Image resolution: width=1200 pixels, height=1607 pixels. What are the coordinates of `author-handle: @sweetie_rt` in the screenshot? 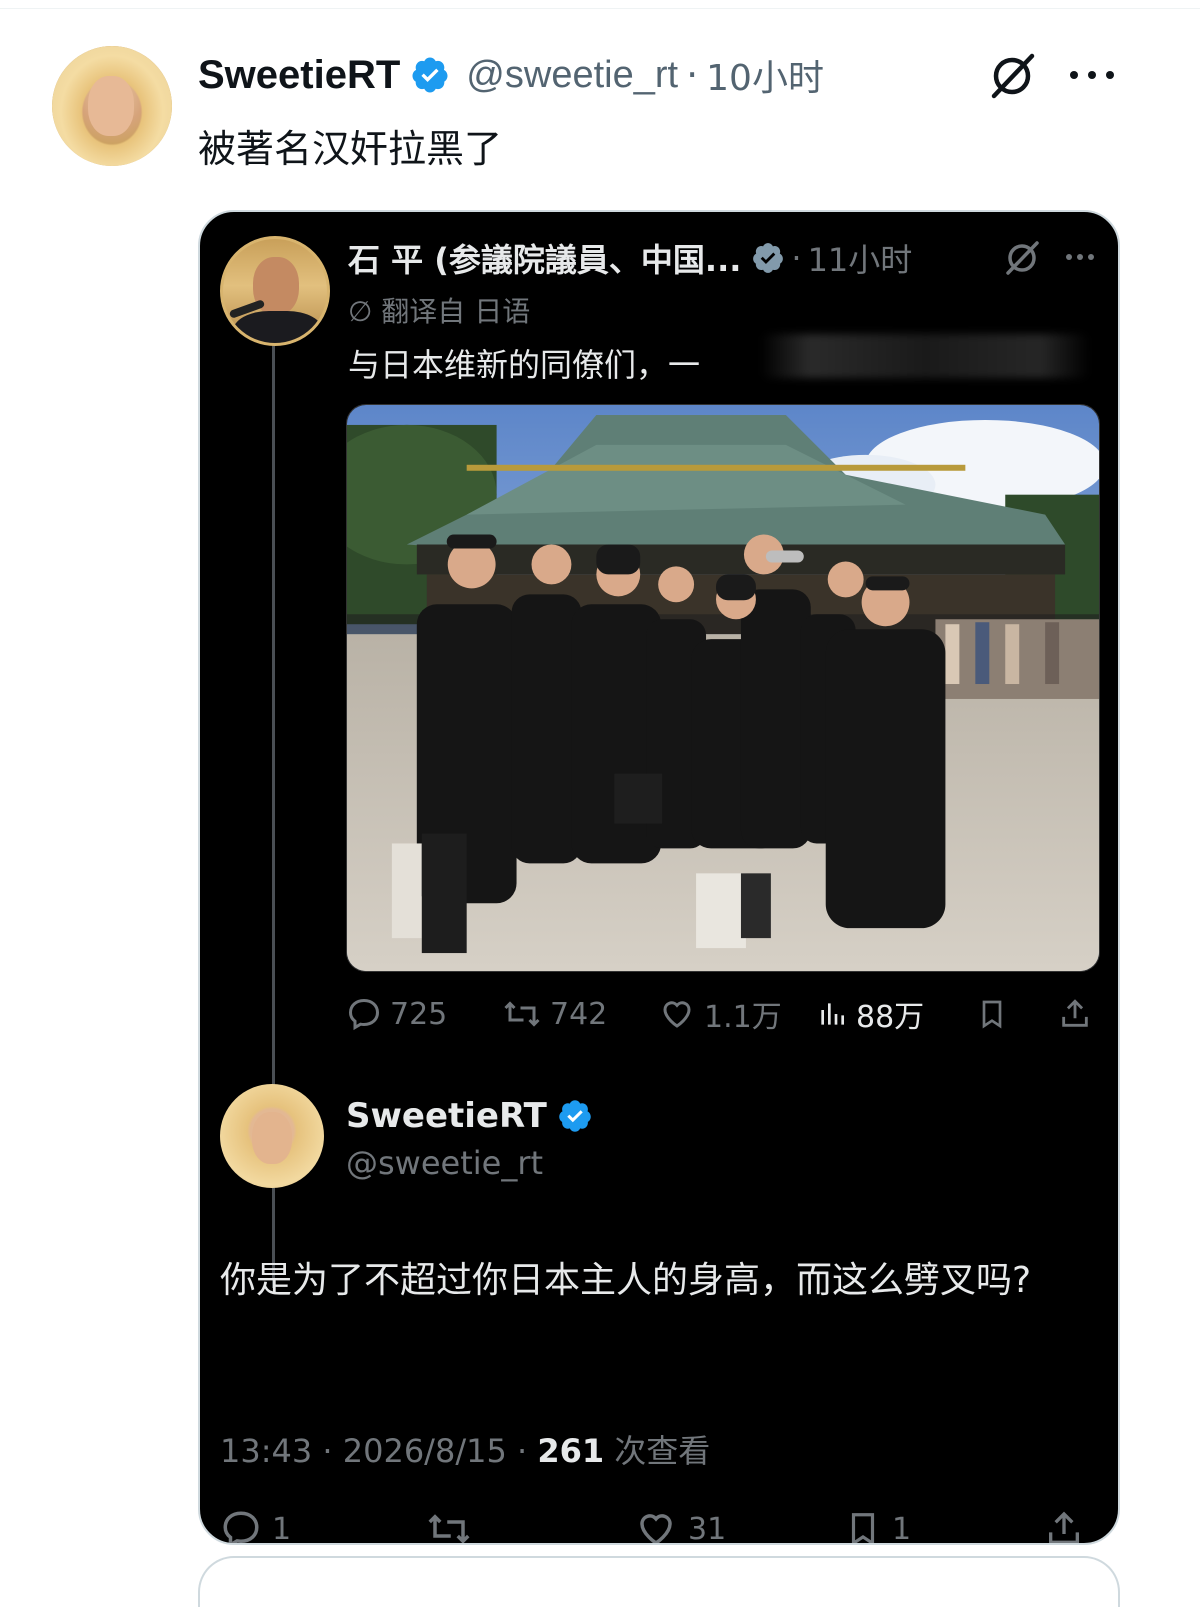 It's located at (572, 75).